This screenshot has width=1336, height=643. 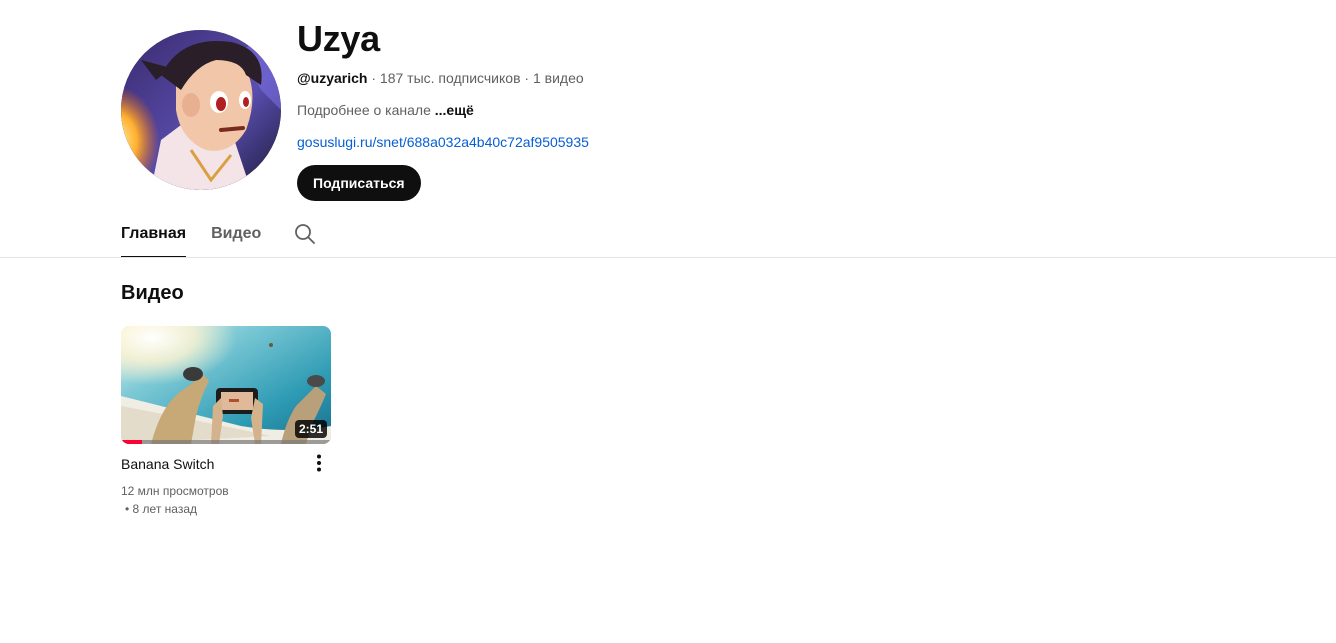 I want to click on watch-progress-bar, so click(x=226, y=442).